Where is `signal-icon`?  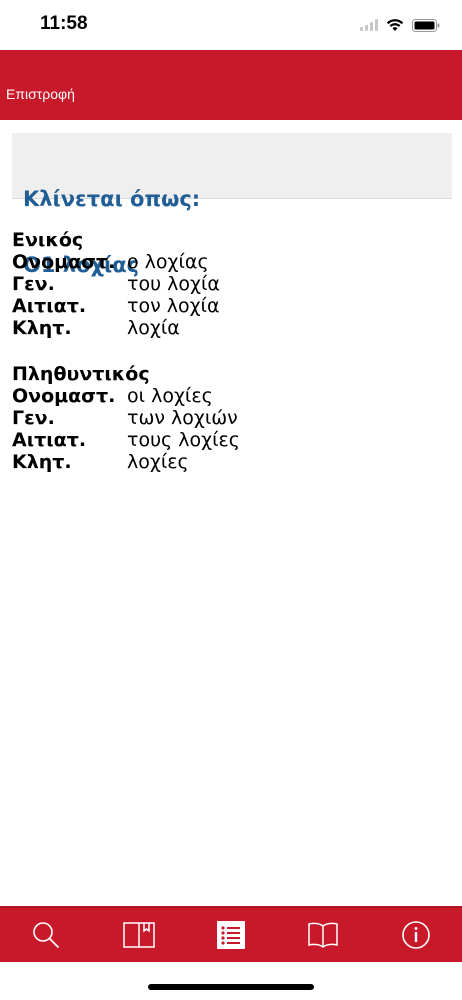 signal-icon is located at coordinates (369, 25).